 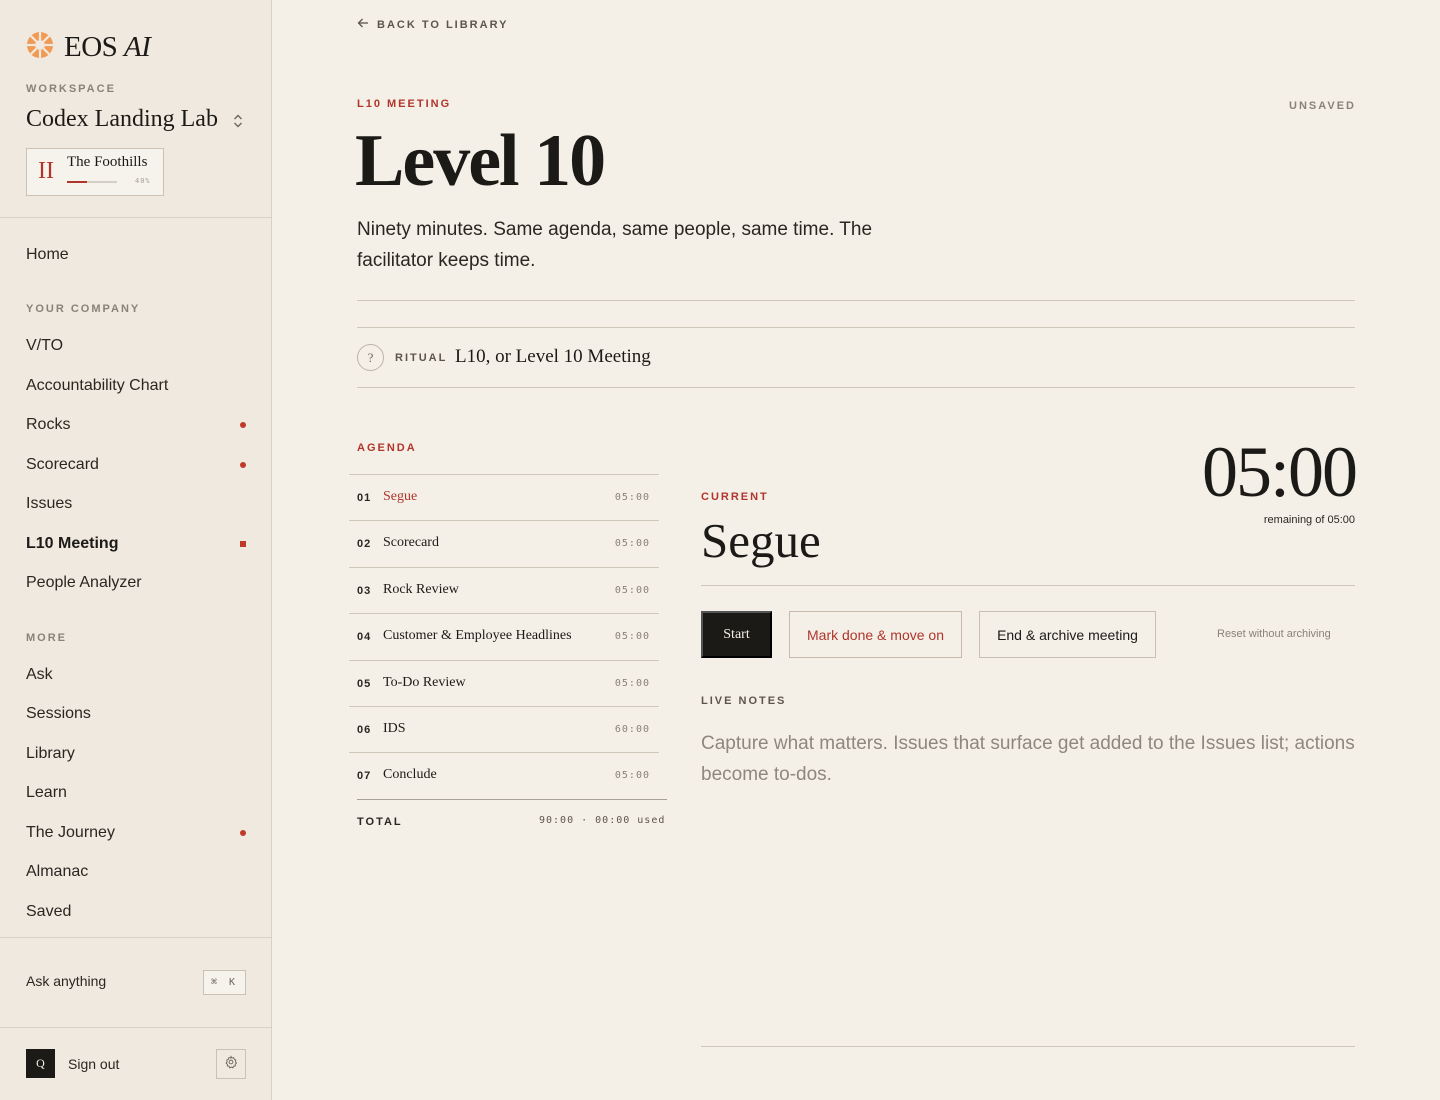 What do you see at coordinates (400, 496) in the screenshot?
I see `agenda-item-title: Segue` at bounding box center [400, 496].